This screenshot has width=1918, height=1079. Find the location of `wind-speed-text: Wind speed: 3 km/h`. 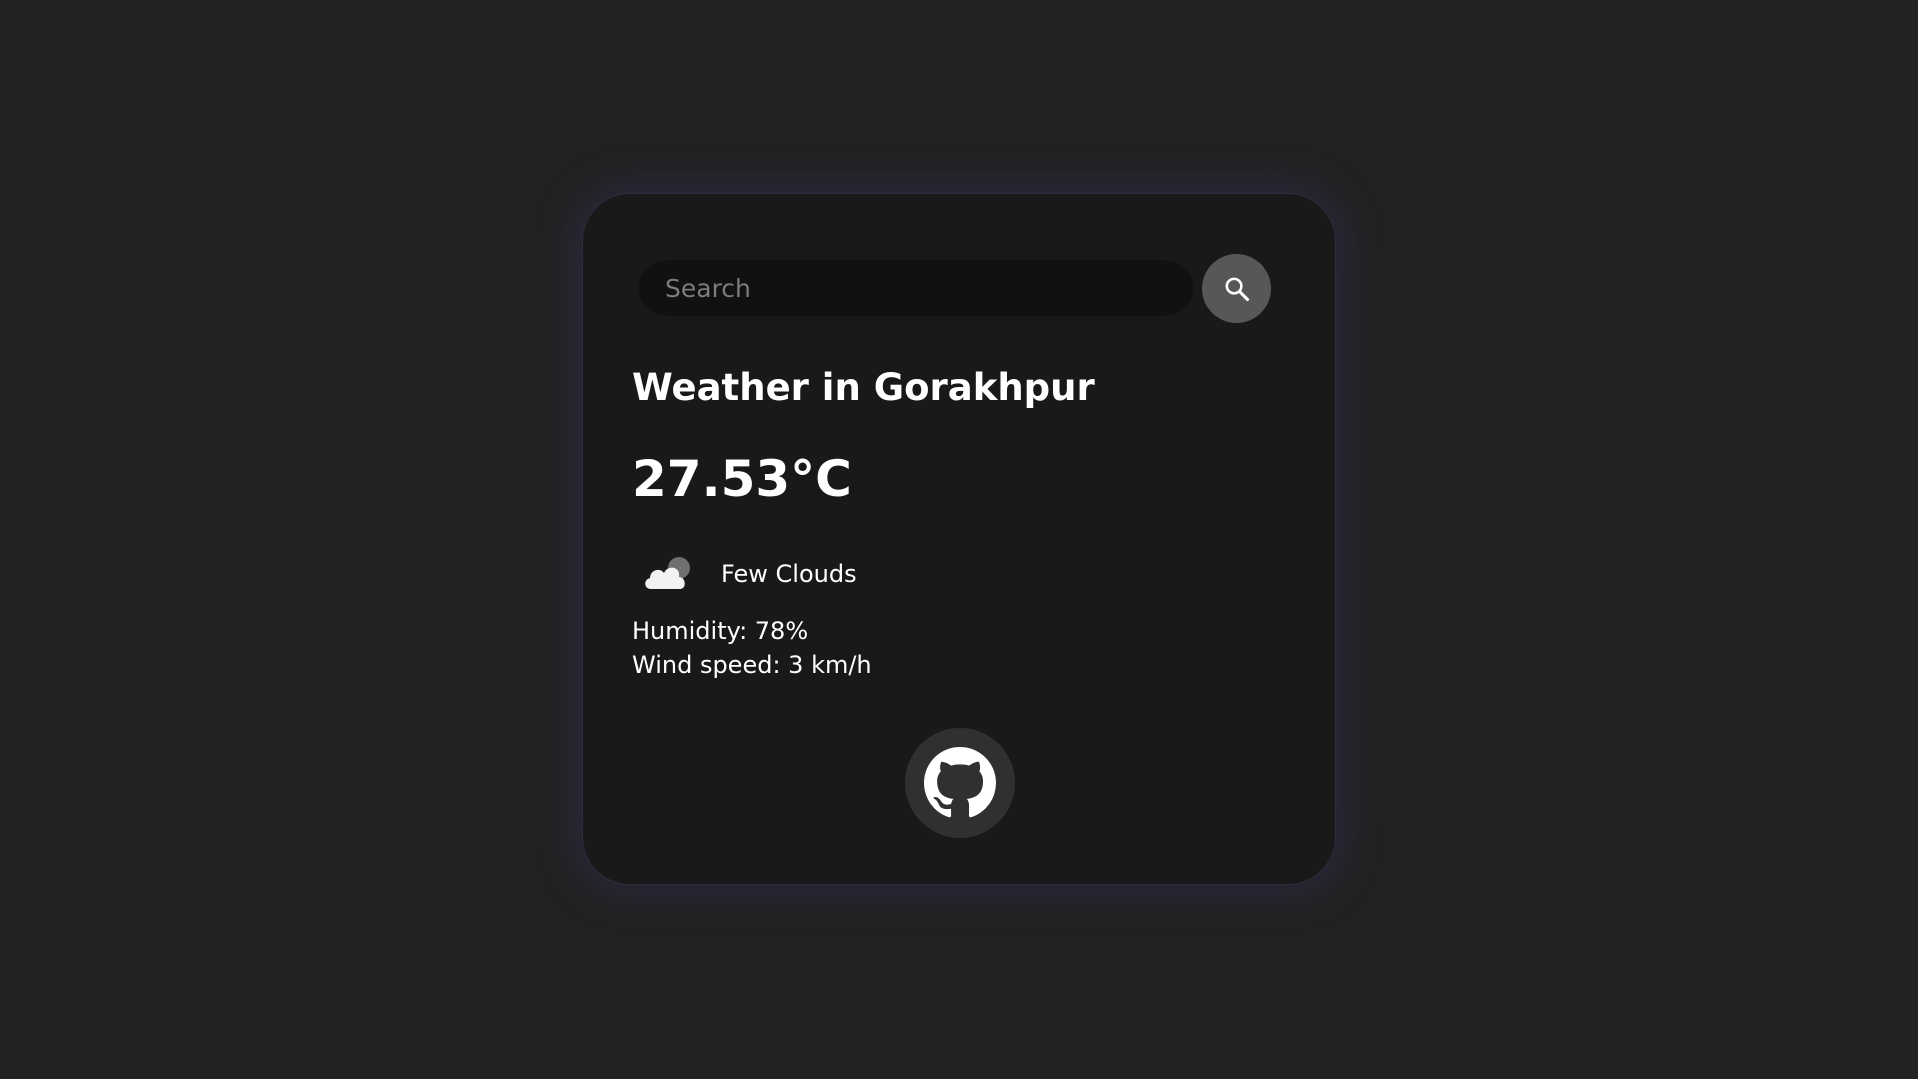

wind-speed-text: Wind speed: 3 km/h is located at coordinates (752, 665).